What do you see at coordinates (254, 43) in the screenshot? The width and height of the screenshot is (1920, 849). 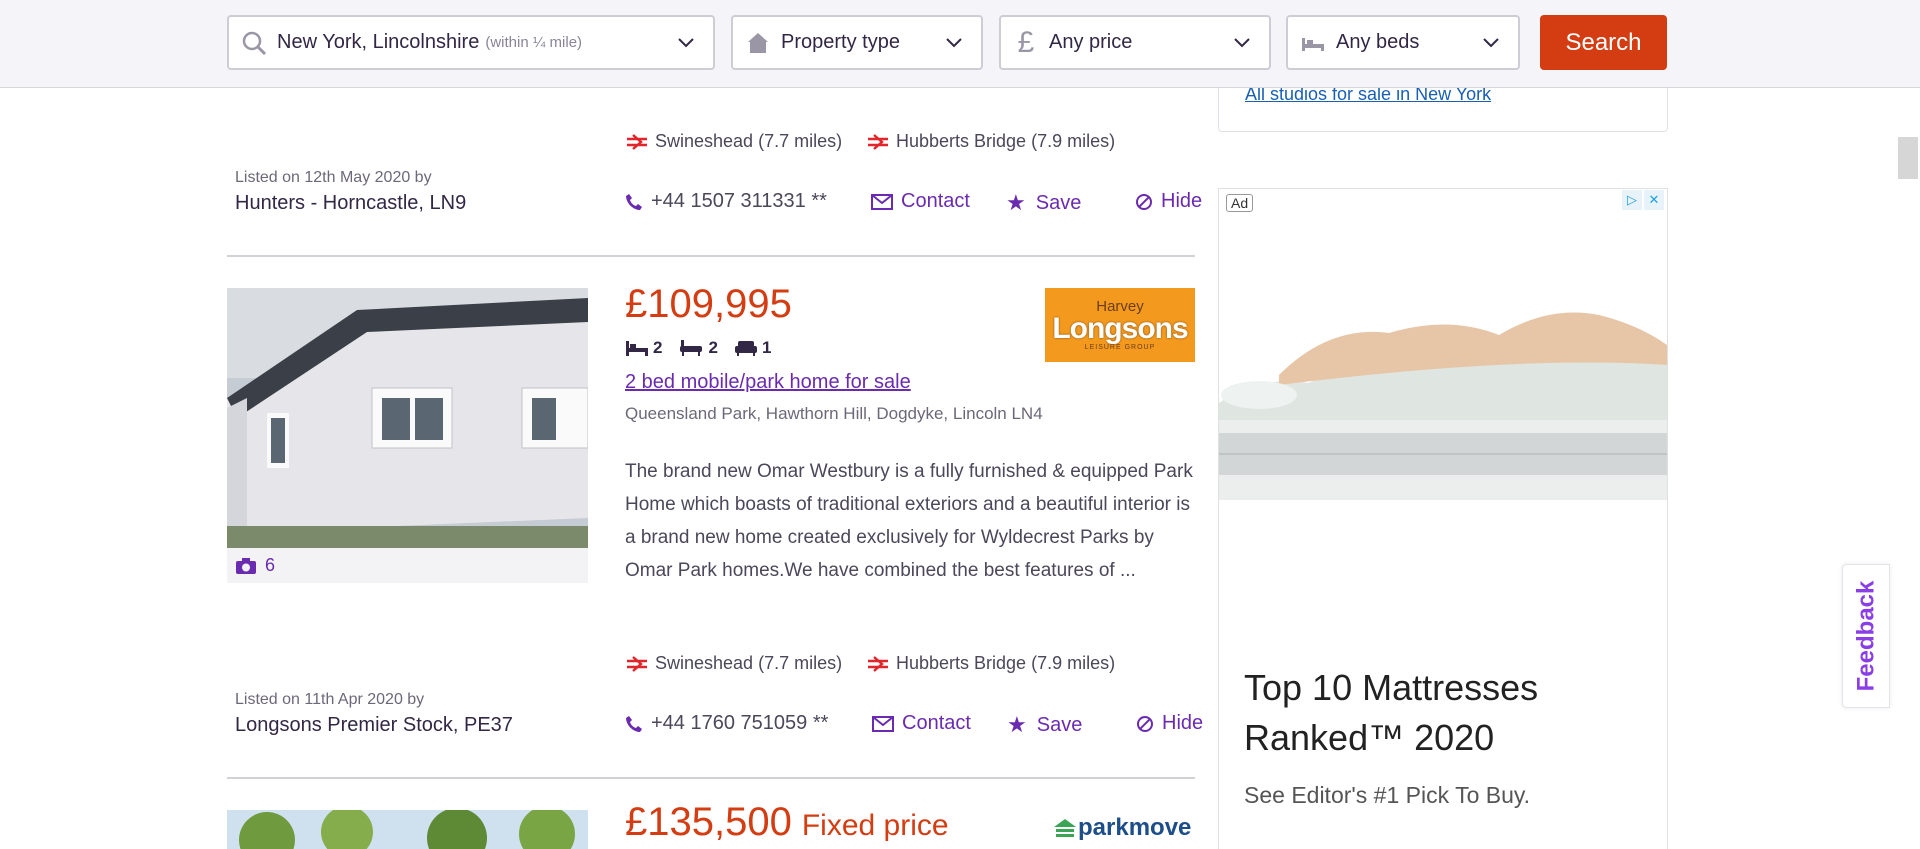 I see `search-icon` at bounding box center [254, 43].